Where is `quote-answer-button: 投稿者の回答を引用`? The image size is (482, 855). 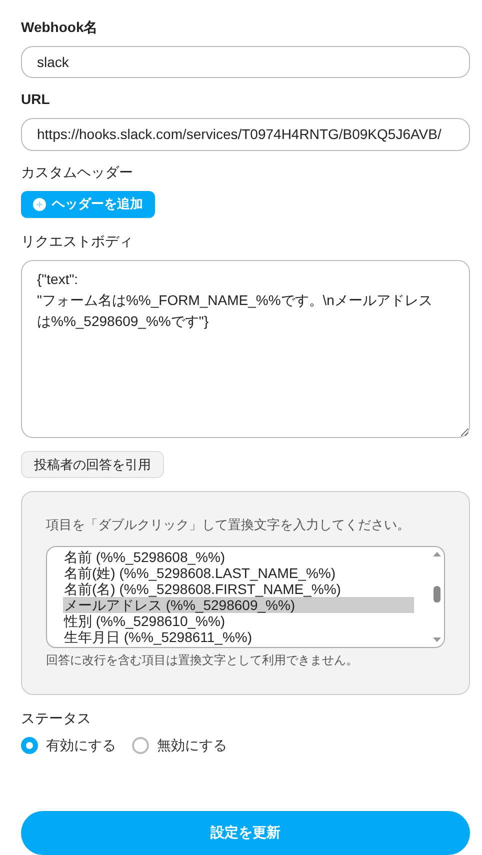
quote-answer-button: 投稿者の回答を引用 is located at coordinates (92, 464).